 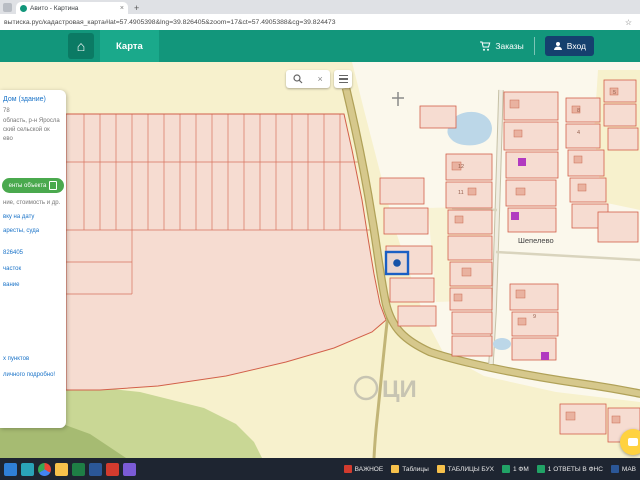 What do you see at coordinates (461, 193) in the screenshot?
I see `svg-text: 11` at bounding box center [461, 193].